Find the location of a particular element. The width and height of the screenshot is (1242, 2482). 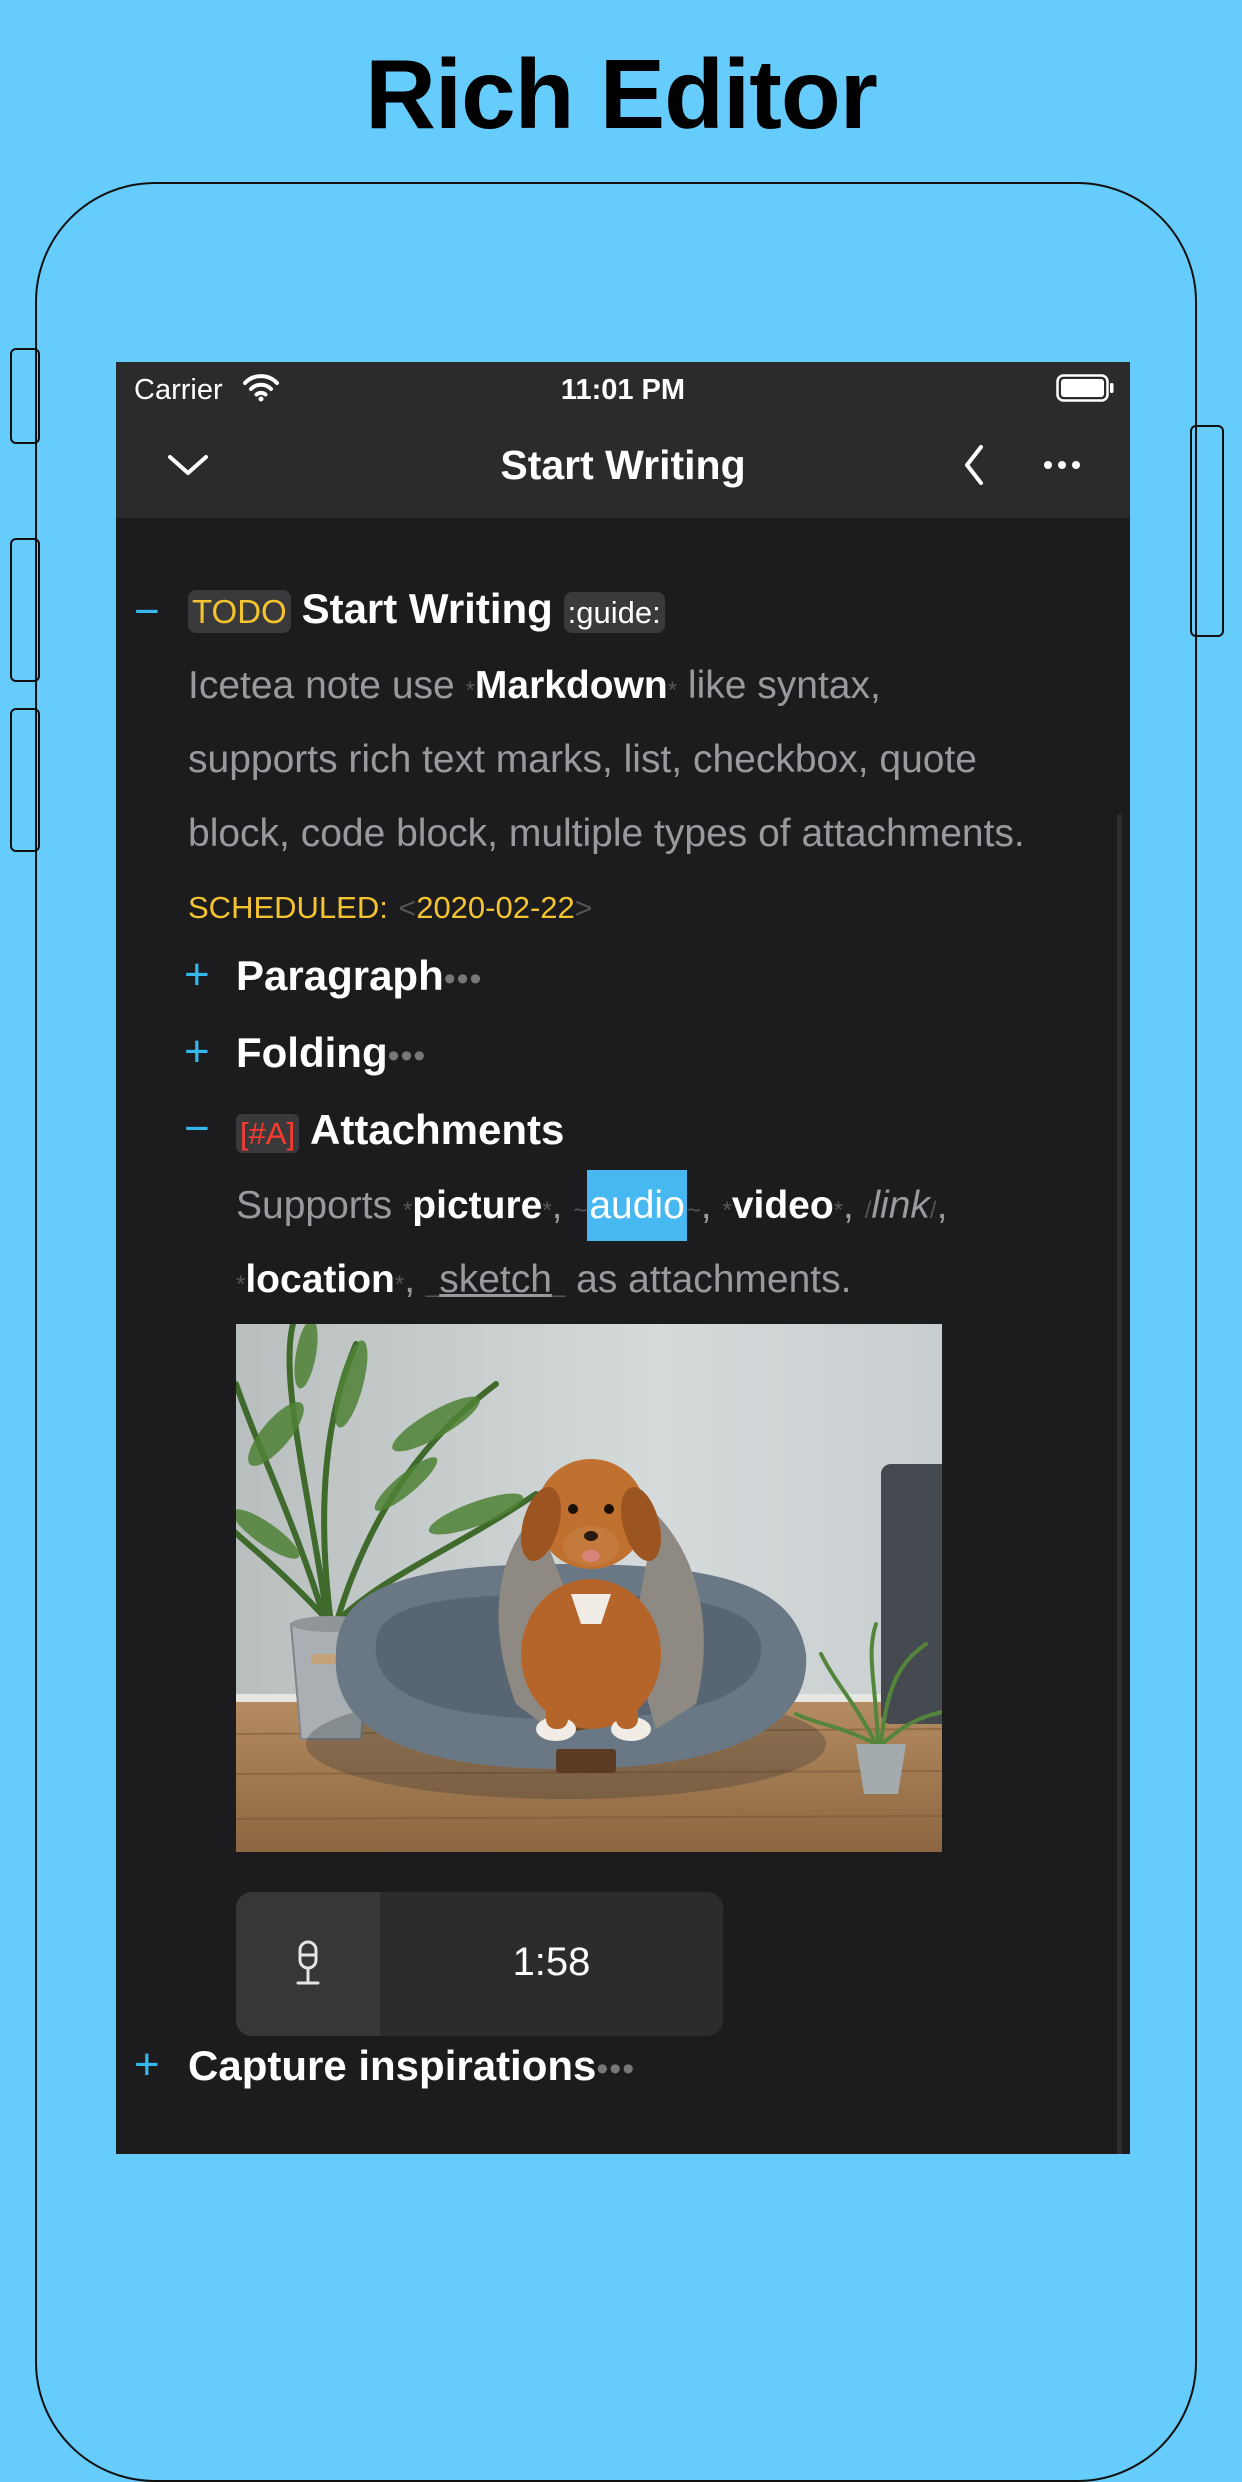

body-line-1: Icetea note use *Markdown* like syntax, is located at coordinates (534, 686).